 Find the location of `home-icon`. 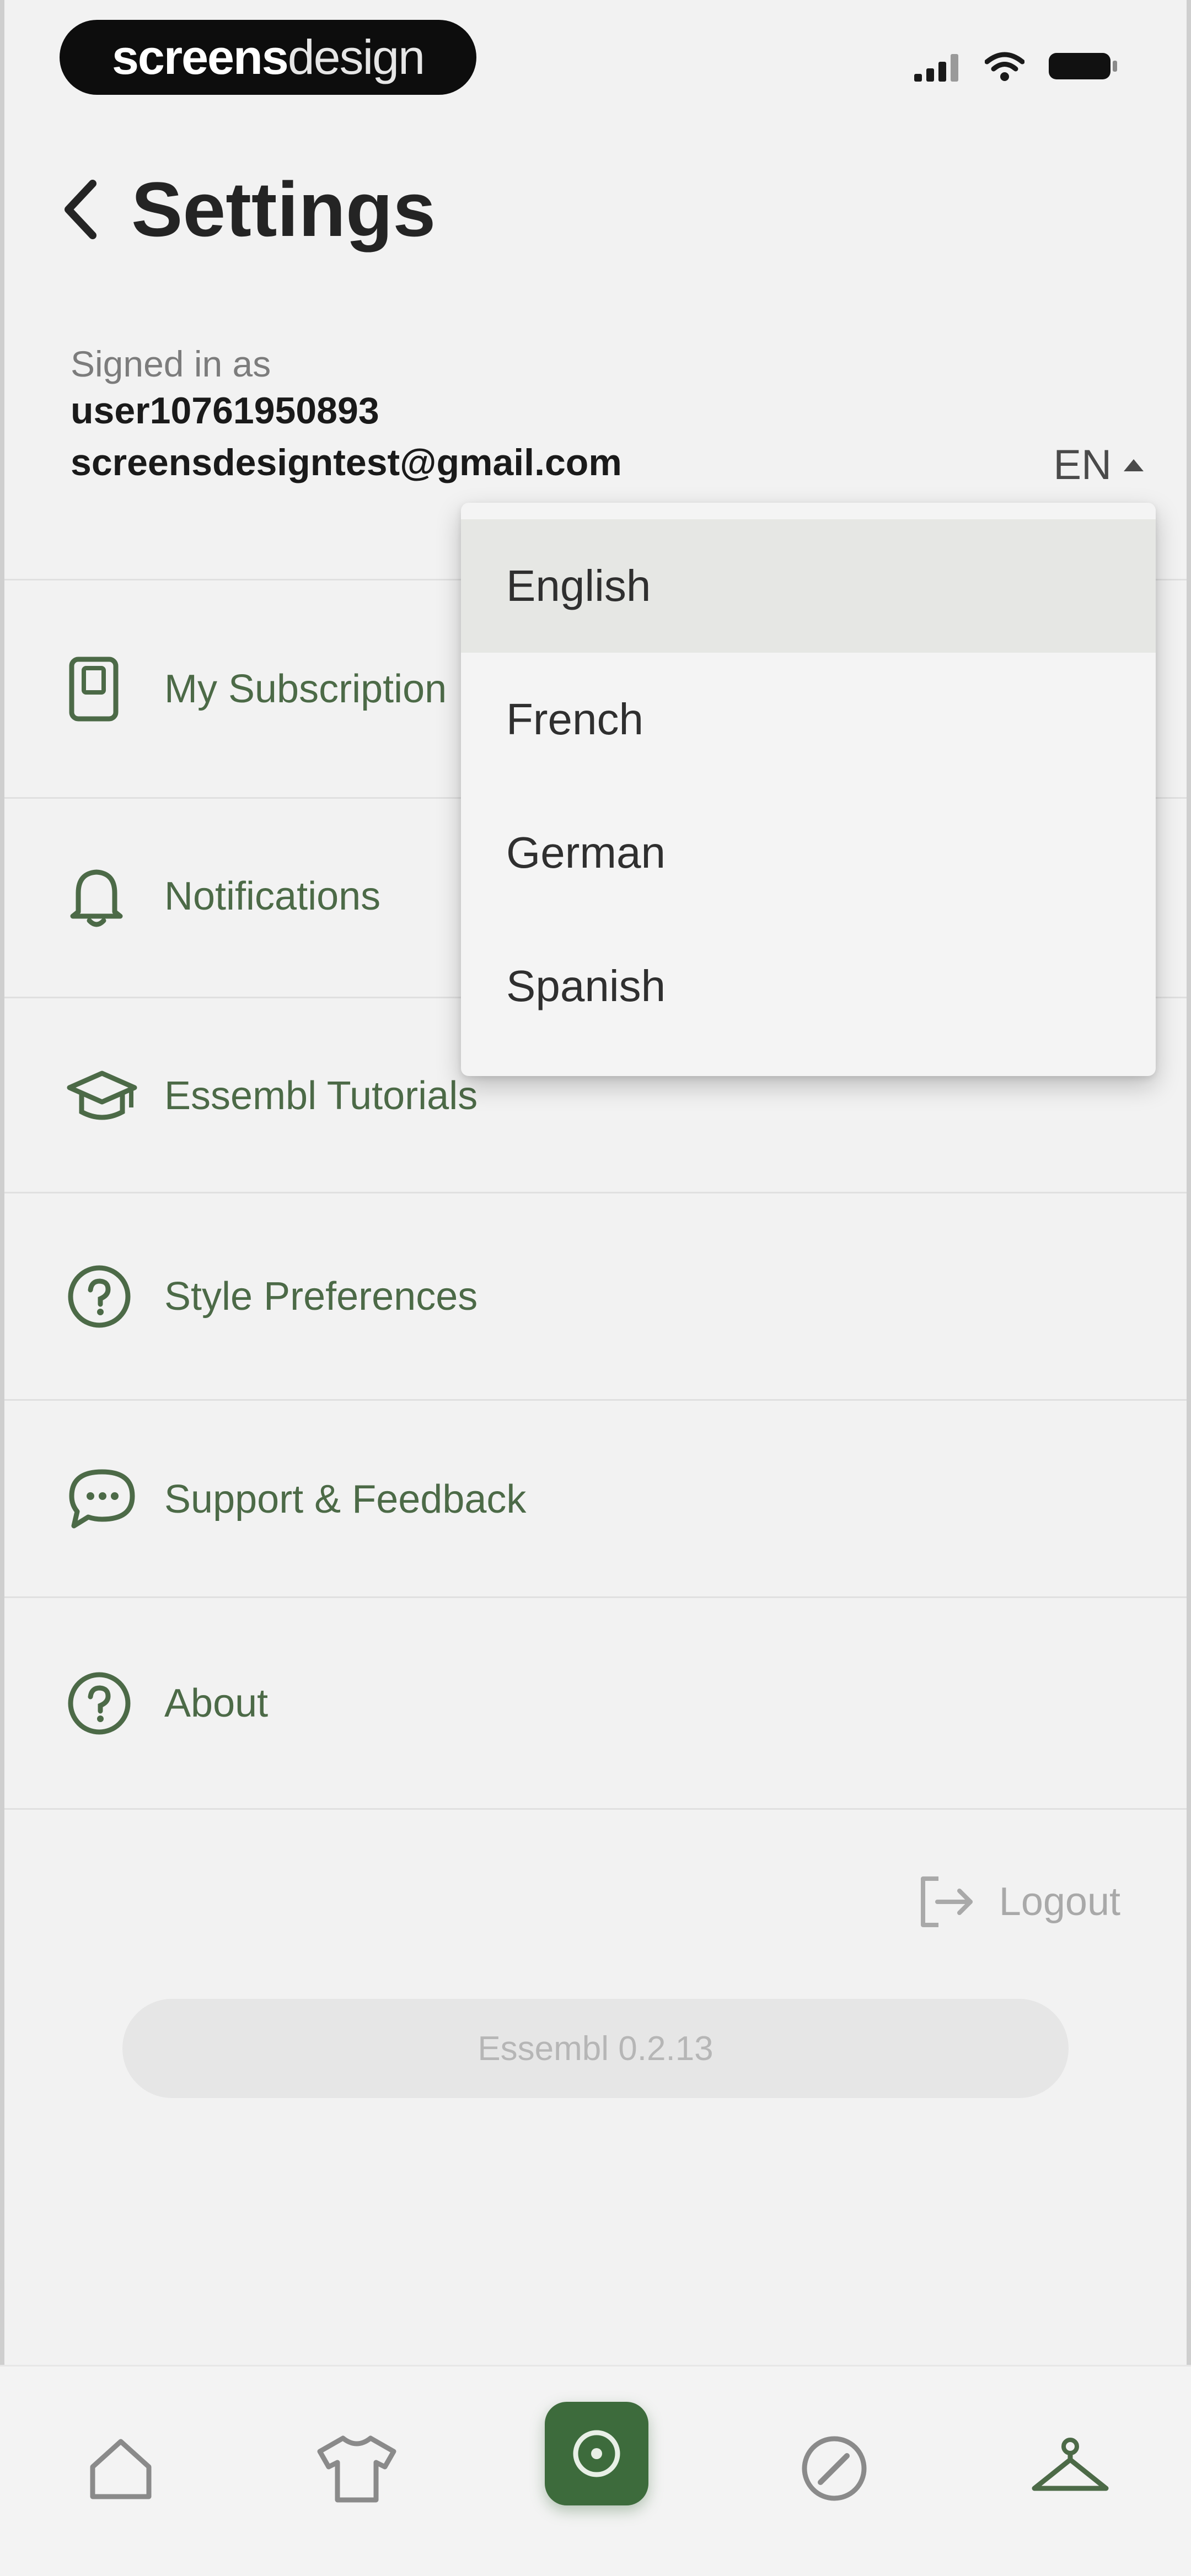

home-icon is located at coordinates (121, 2469).